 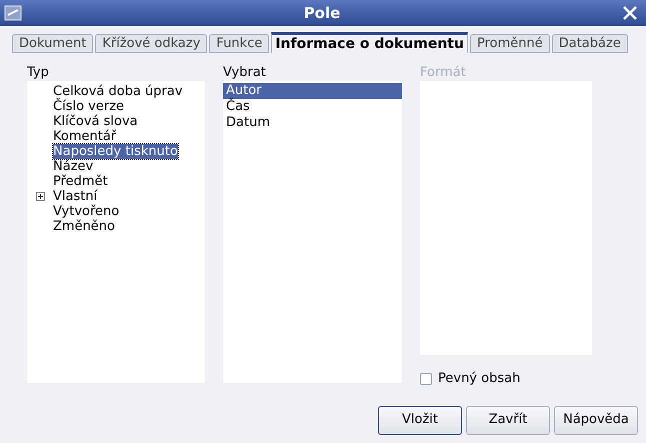 I want to click on list-item: Předmět, so click(x=80, y=181).